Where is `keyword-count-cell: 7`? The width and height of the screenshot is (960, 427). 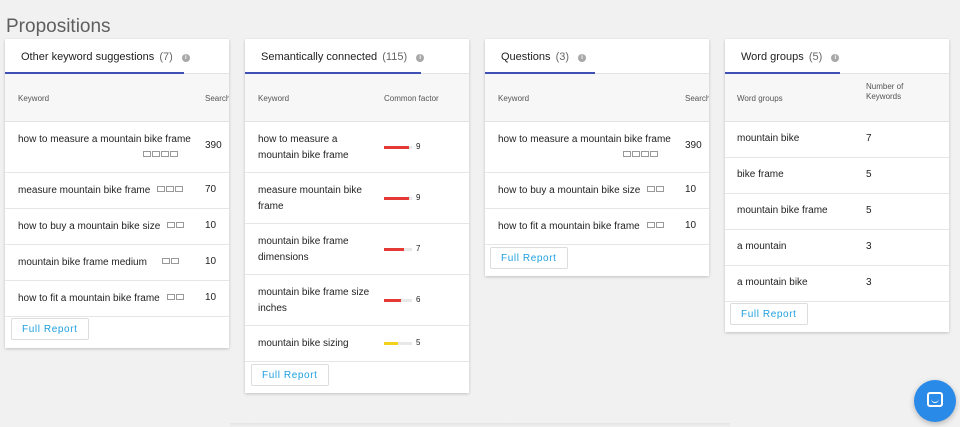 keyword-count-cell: 7 is located at coordinates (869, 138).